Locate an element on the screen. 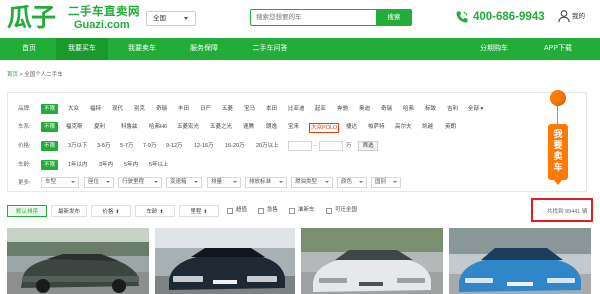 This screenshot has width=600, height=294. age-option: 1年以内 is located at coordinates (78, 165).